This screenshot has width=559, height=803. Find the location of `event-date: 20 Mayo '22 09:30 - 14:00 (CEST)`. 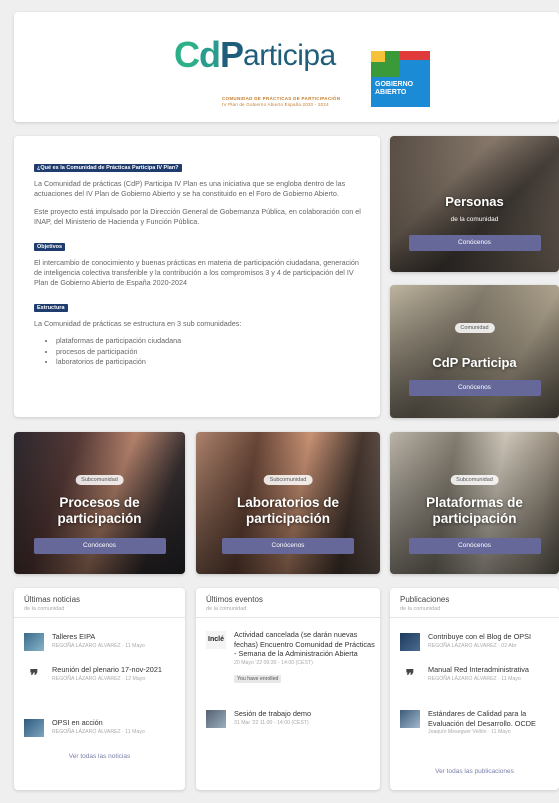

event-date: 20 Mayo '22 09:30 - 14:00 (CEST) is located at coordinates (273, 662).